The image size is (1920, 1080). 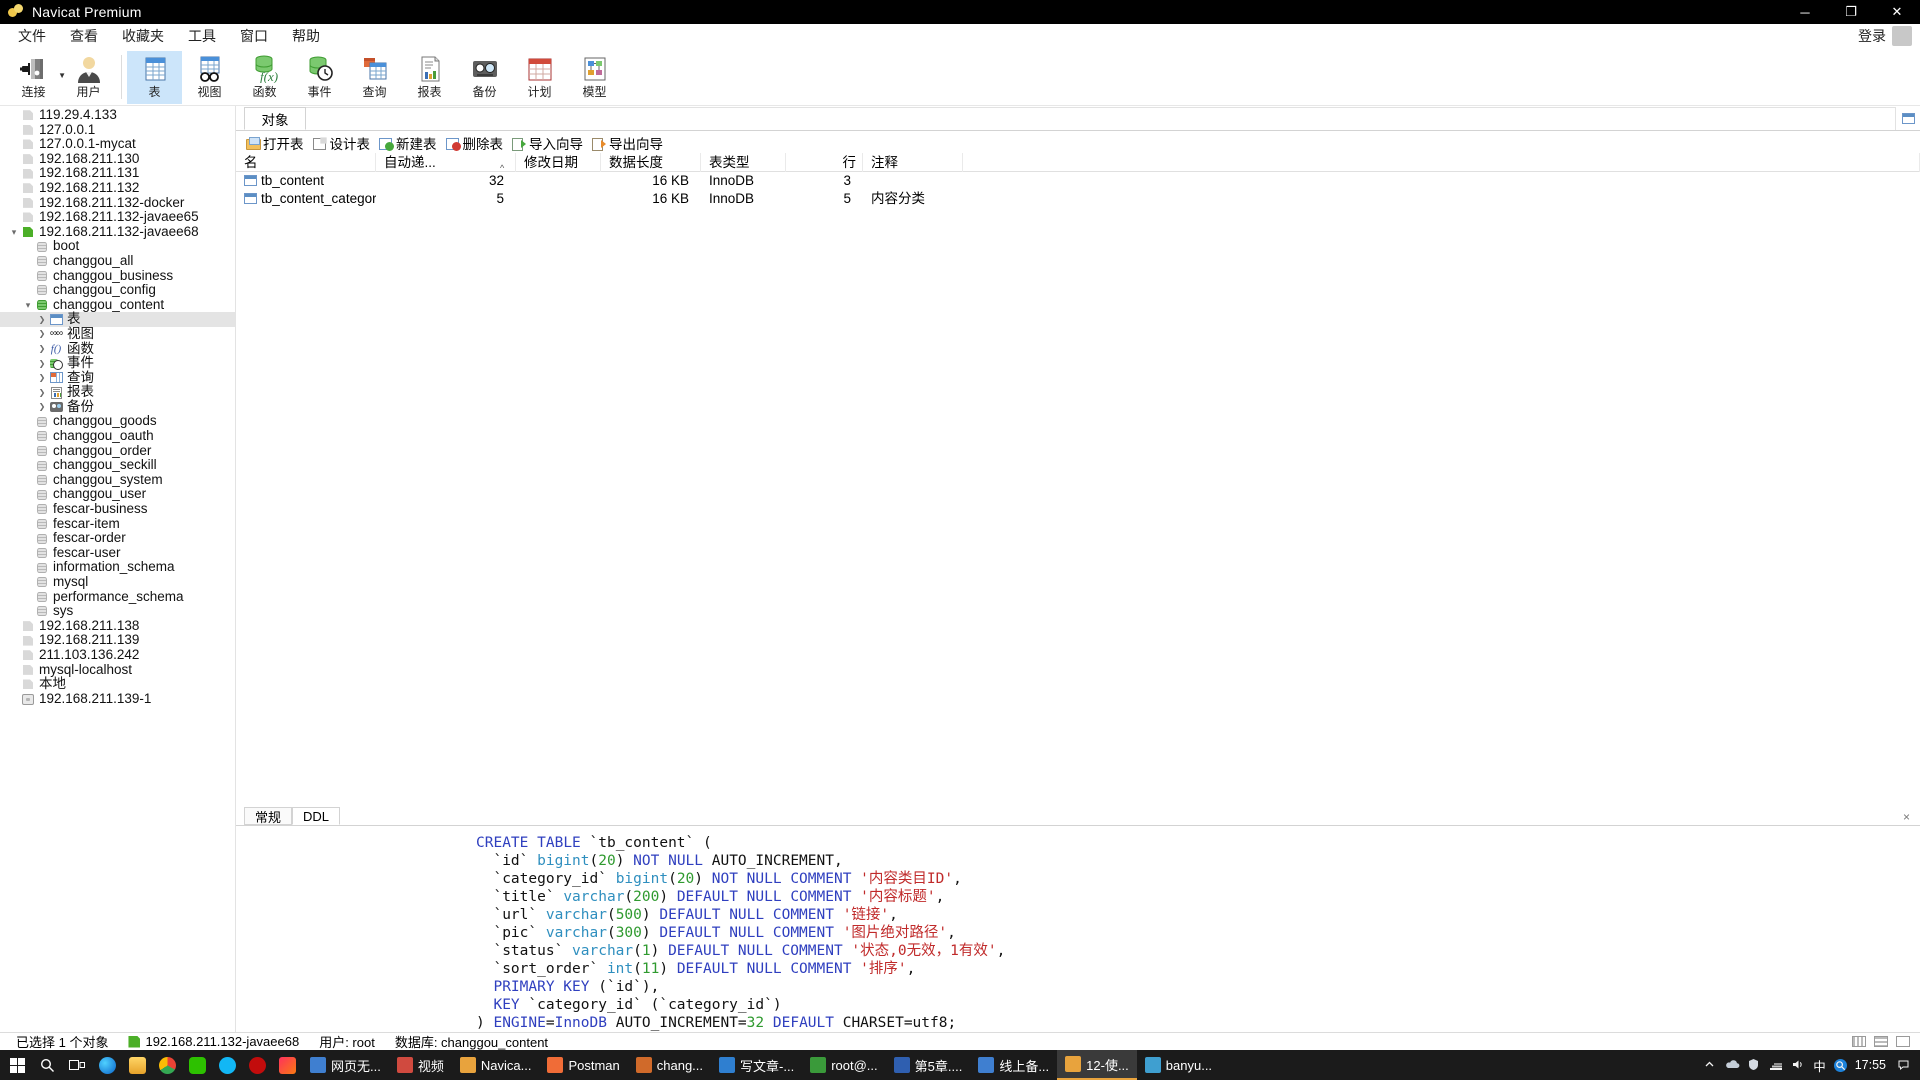 What do you see at coordinates (117, 261) in the screenshot?
I see `tree-node: changgou_all` at bounding box center [117, 261].